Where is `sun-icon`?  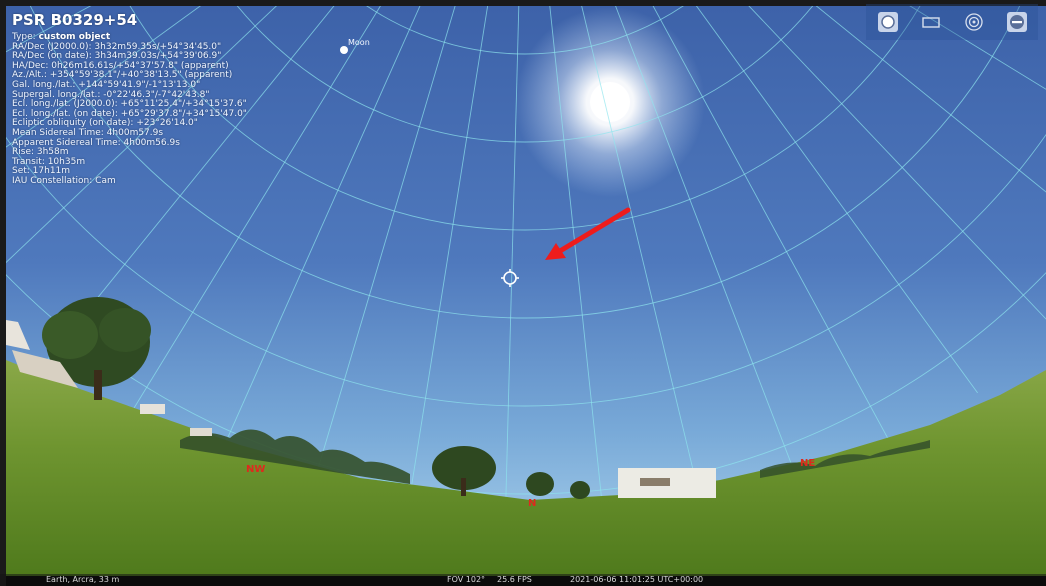 sun-icon is located at coordinates (610, 102).